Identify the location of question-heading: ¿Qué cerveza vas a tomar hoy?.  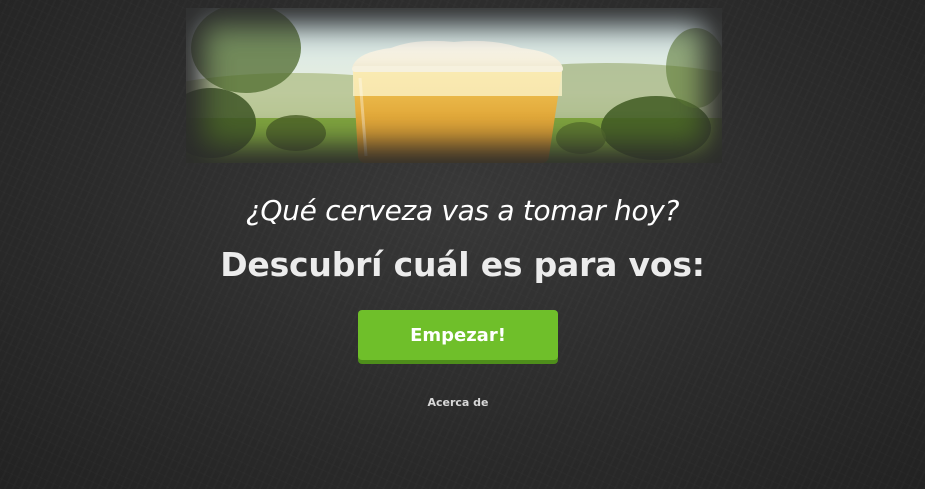
(462, 210).